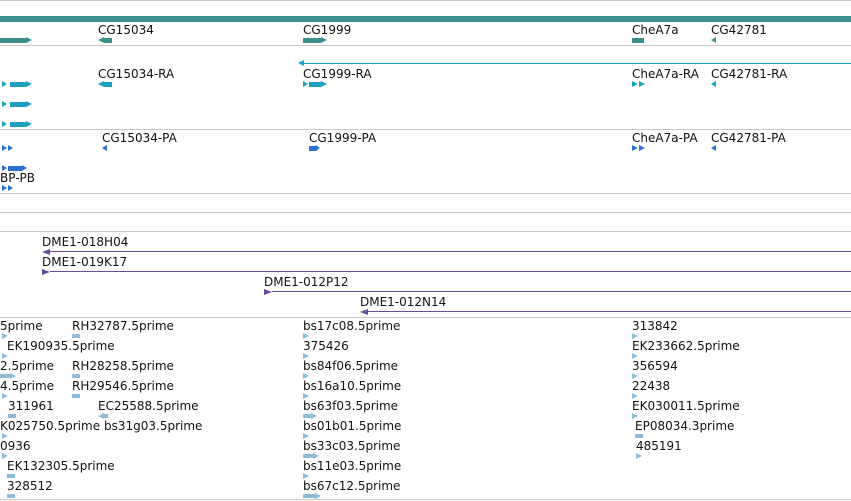  What do you see at coordinates (684, 426) in the screenshot?
I see `est-label: EP08034.3prime` at bounding box center [684, 426].